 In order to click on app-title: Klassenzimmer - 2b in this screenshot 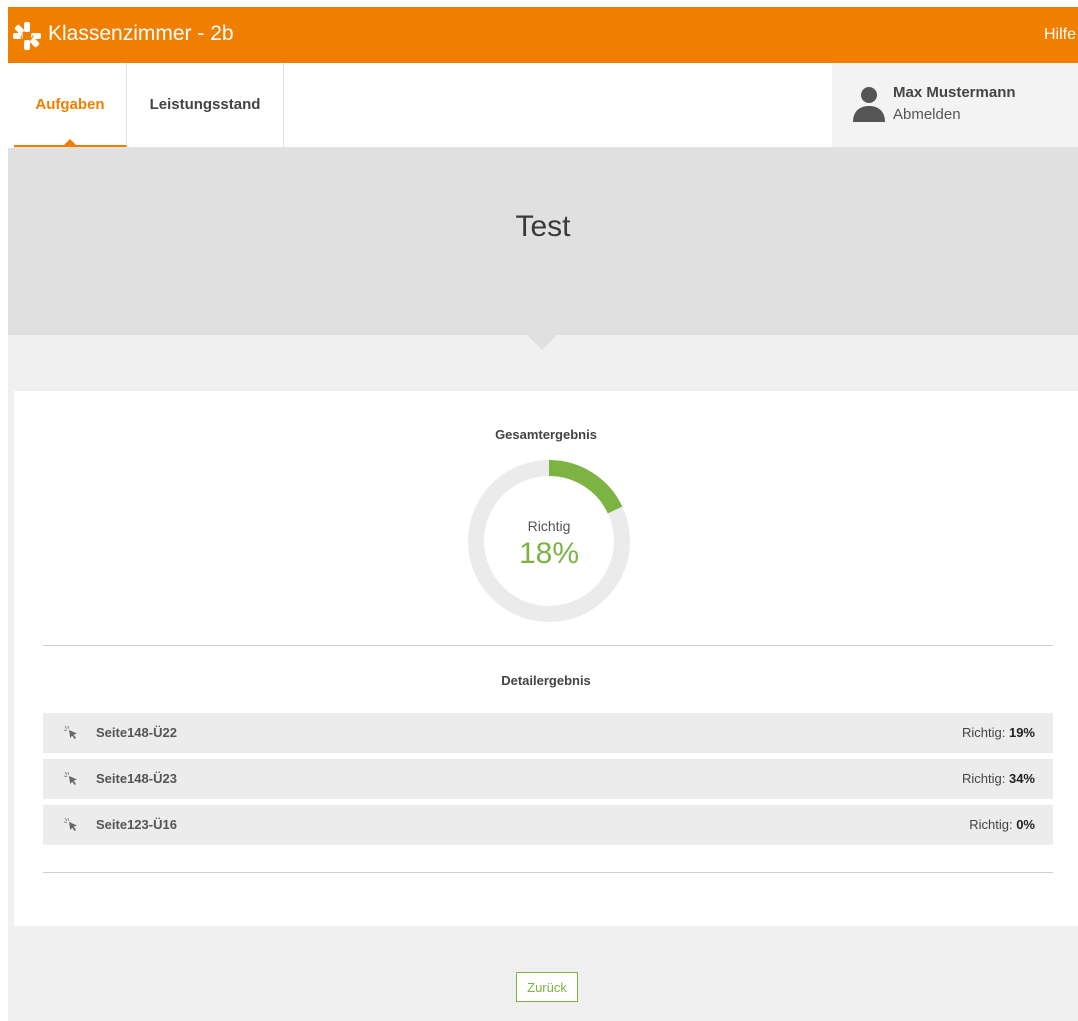, I will do `click(141, 33)`.